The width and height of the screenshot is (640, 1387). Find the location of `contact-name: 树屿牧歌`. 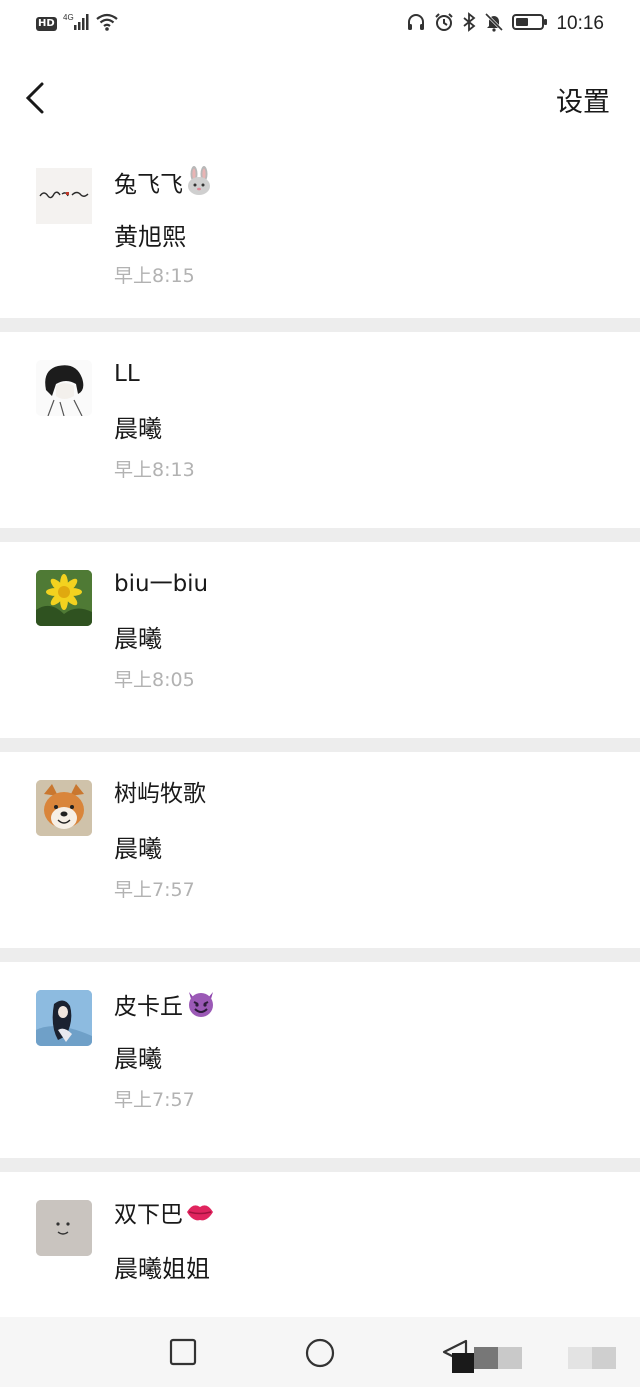

contact-name: 树屿牧歌 is located at coordinates (160, 794).